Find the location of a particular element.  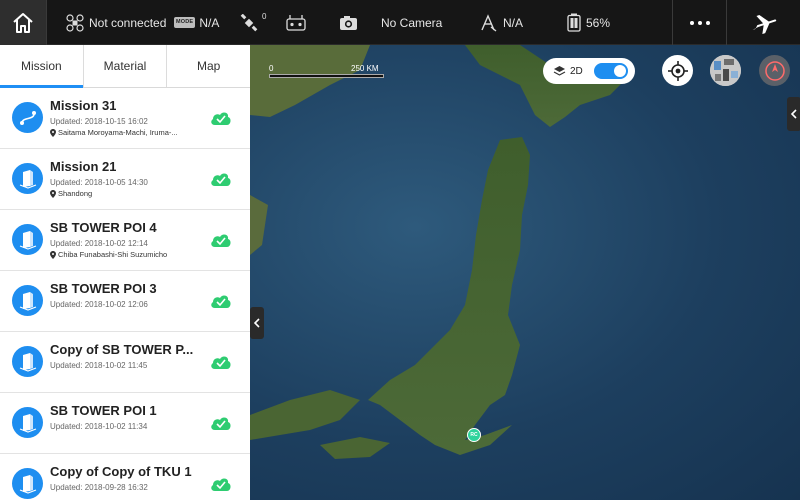

aircraft-connection-status: Not connected is located at coordinates (116, 22).